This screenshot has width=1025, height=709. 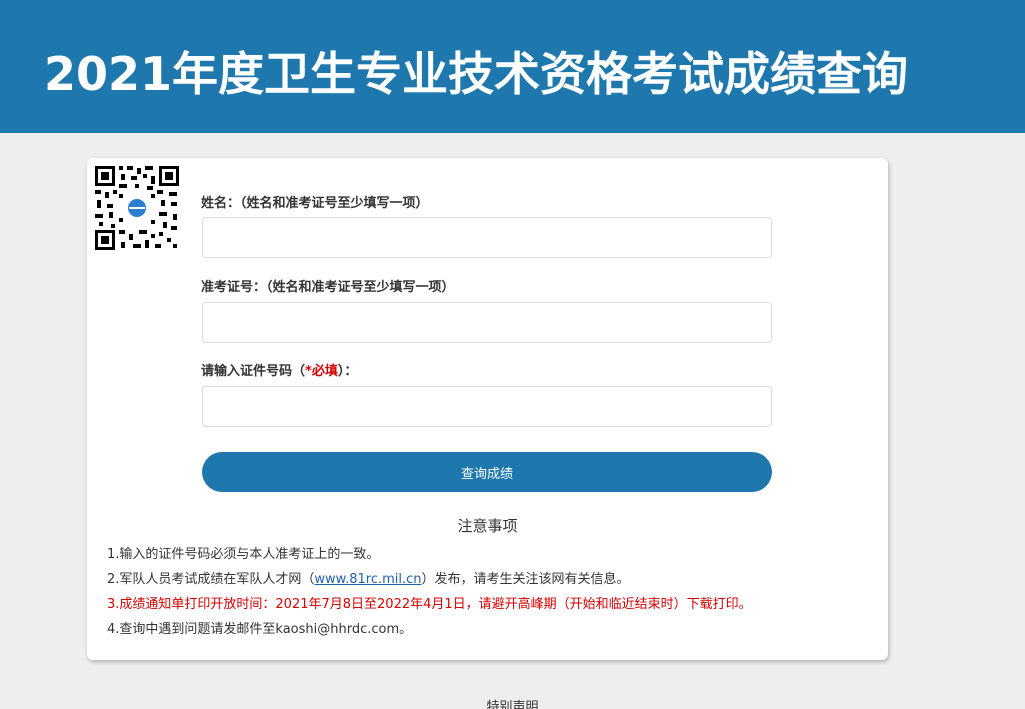 I want to click on note-item-2-suffix: ）发布，请考生关注该网有关信息。, so click(x=525, y=579).